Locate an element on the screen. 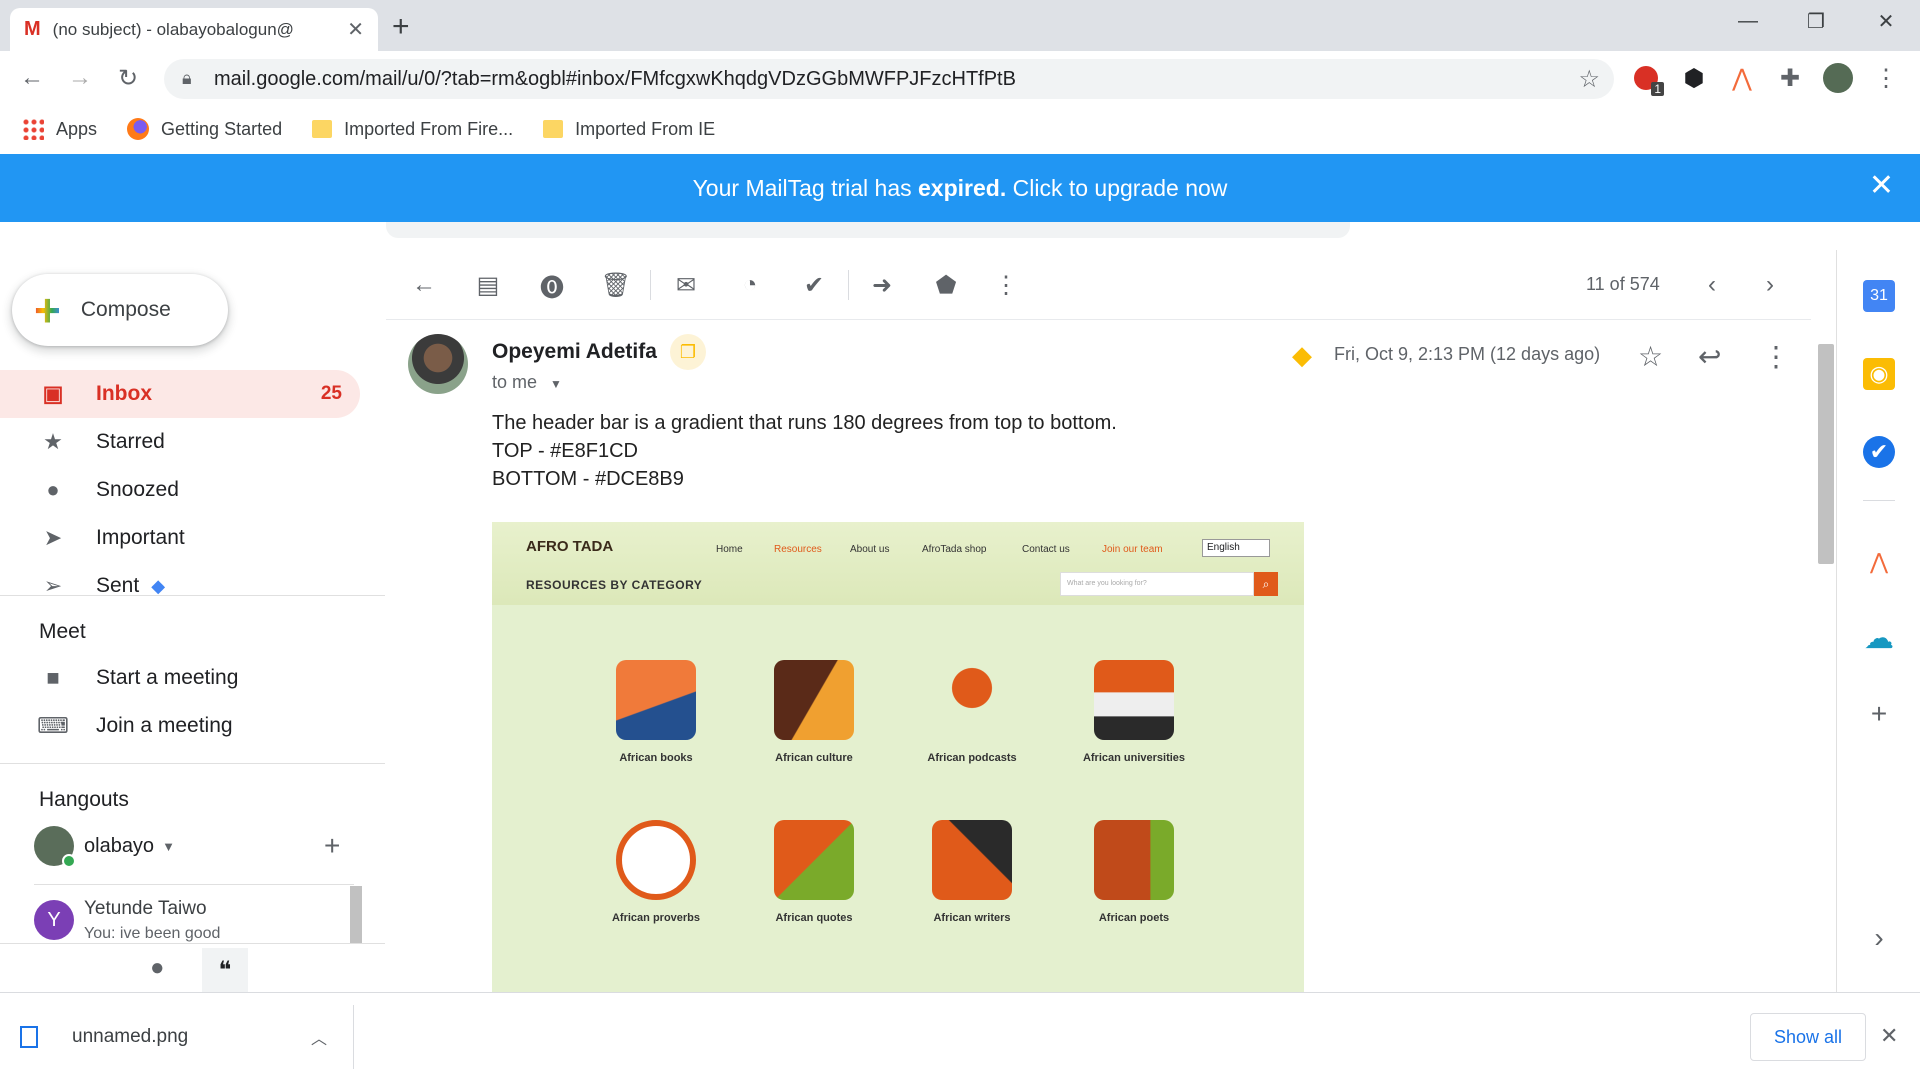 The image size is (1920, 1080). action-separator is located at coordinates (848, 285).